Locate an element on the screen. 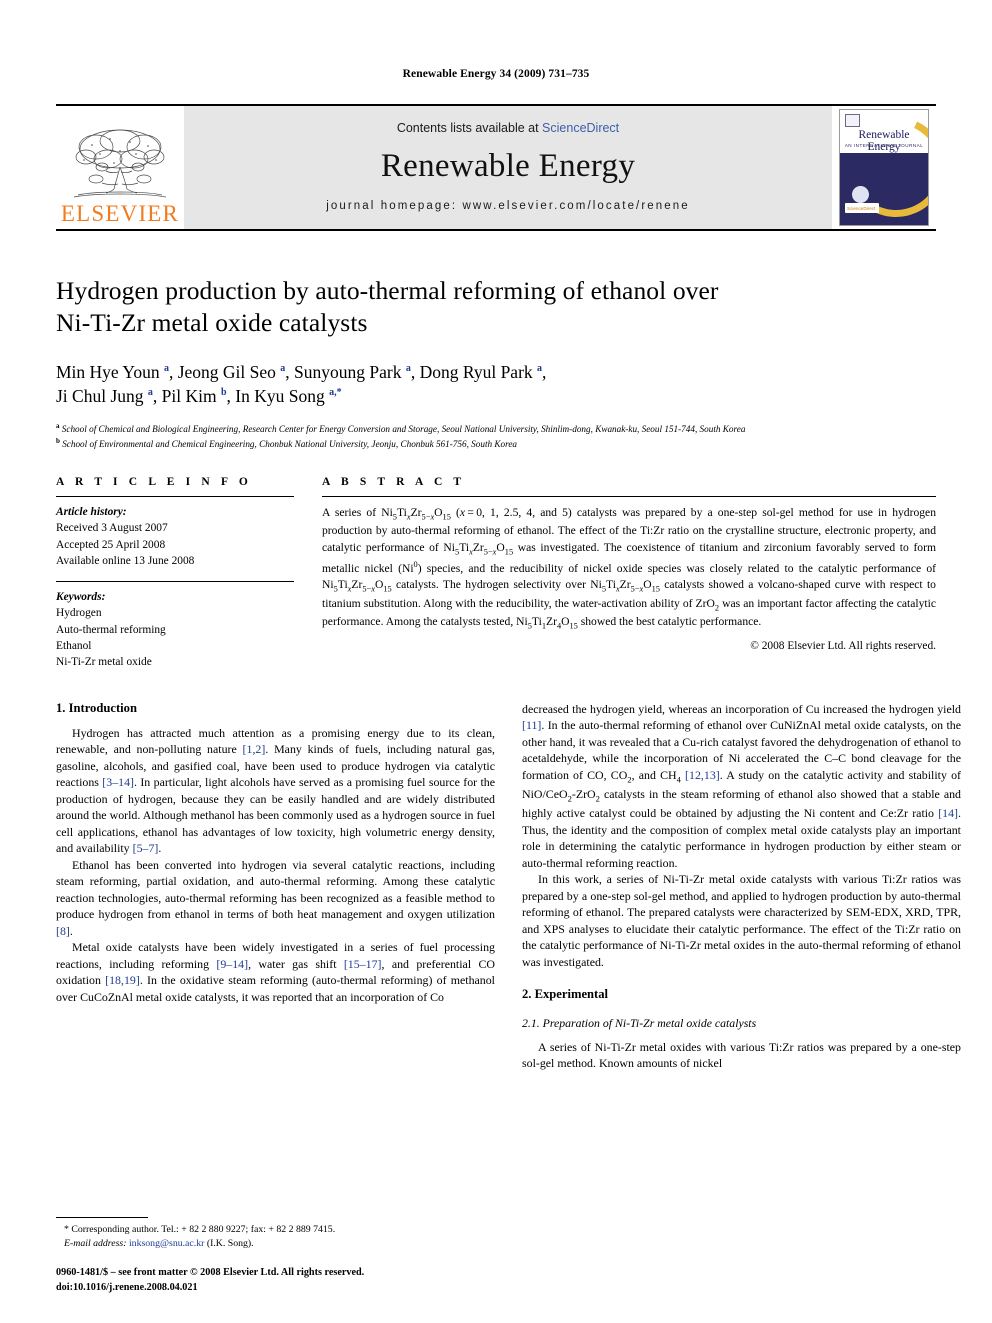  article-received: Received 3 August 2007 is located at coordinates (112, 528).